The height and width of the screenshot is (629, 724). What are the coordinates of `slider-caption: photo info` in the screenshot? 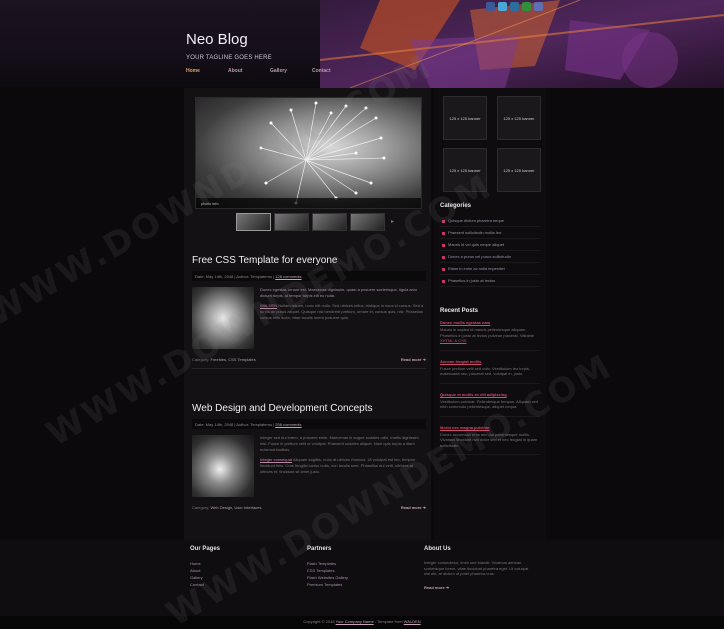 It's located at (308, 203).